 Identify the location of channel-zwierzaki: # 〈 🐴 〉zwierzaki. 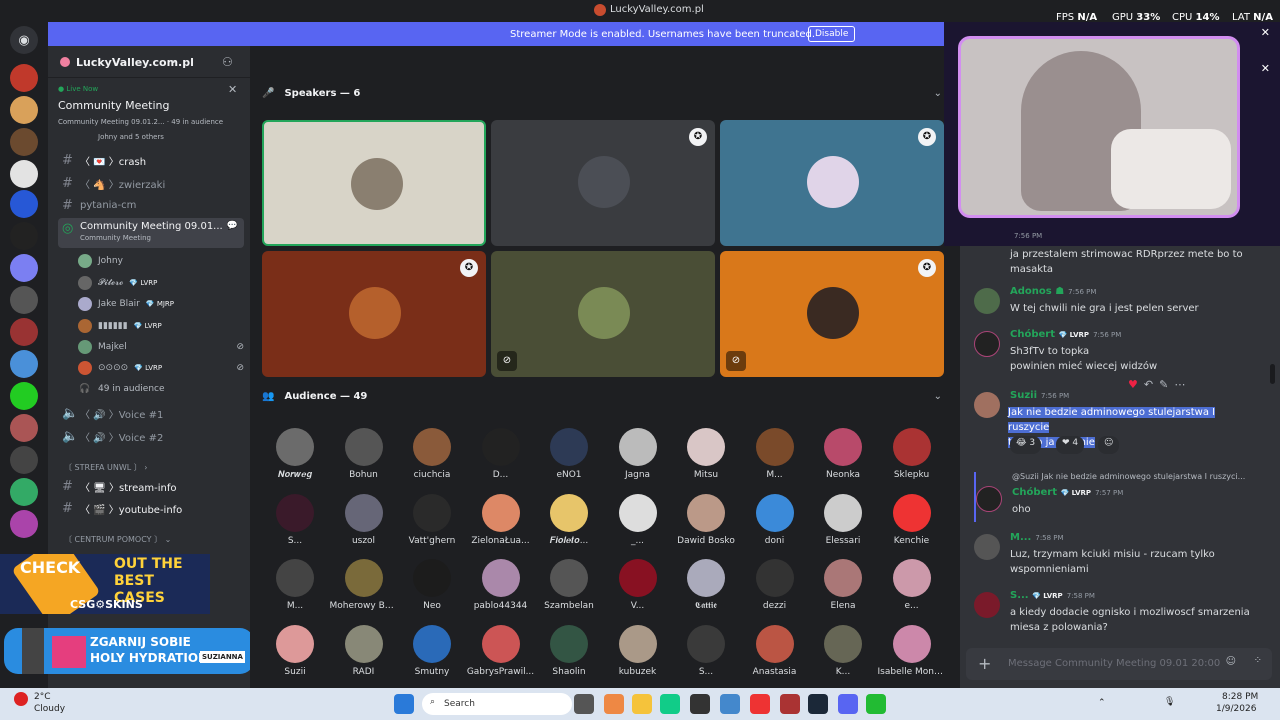
(151, 183).